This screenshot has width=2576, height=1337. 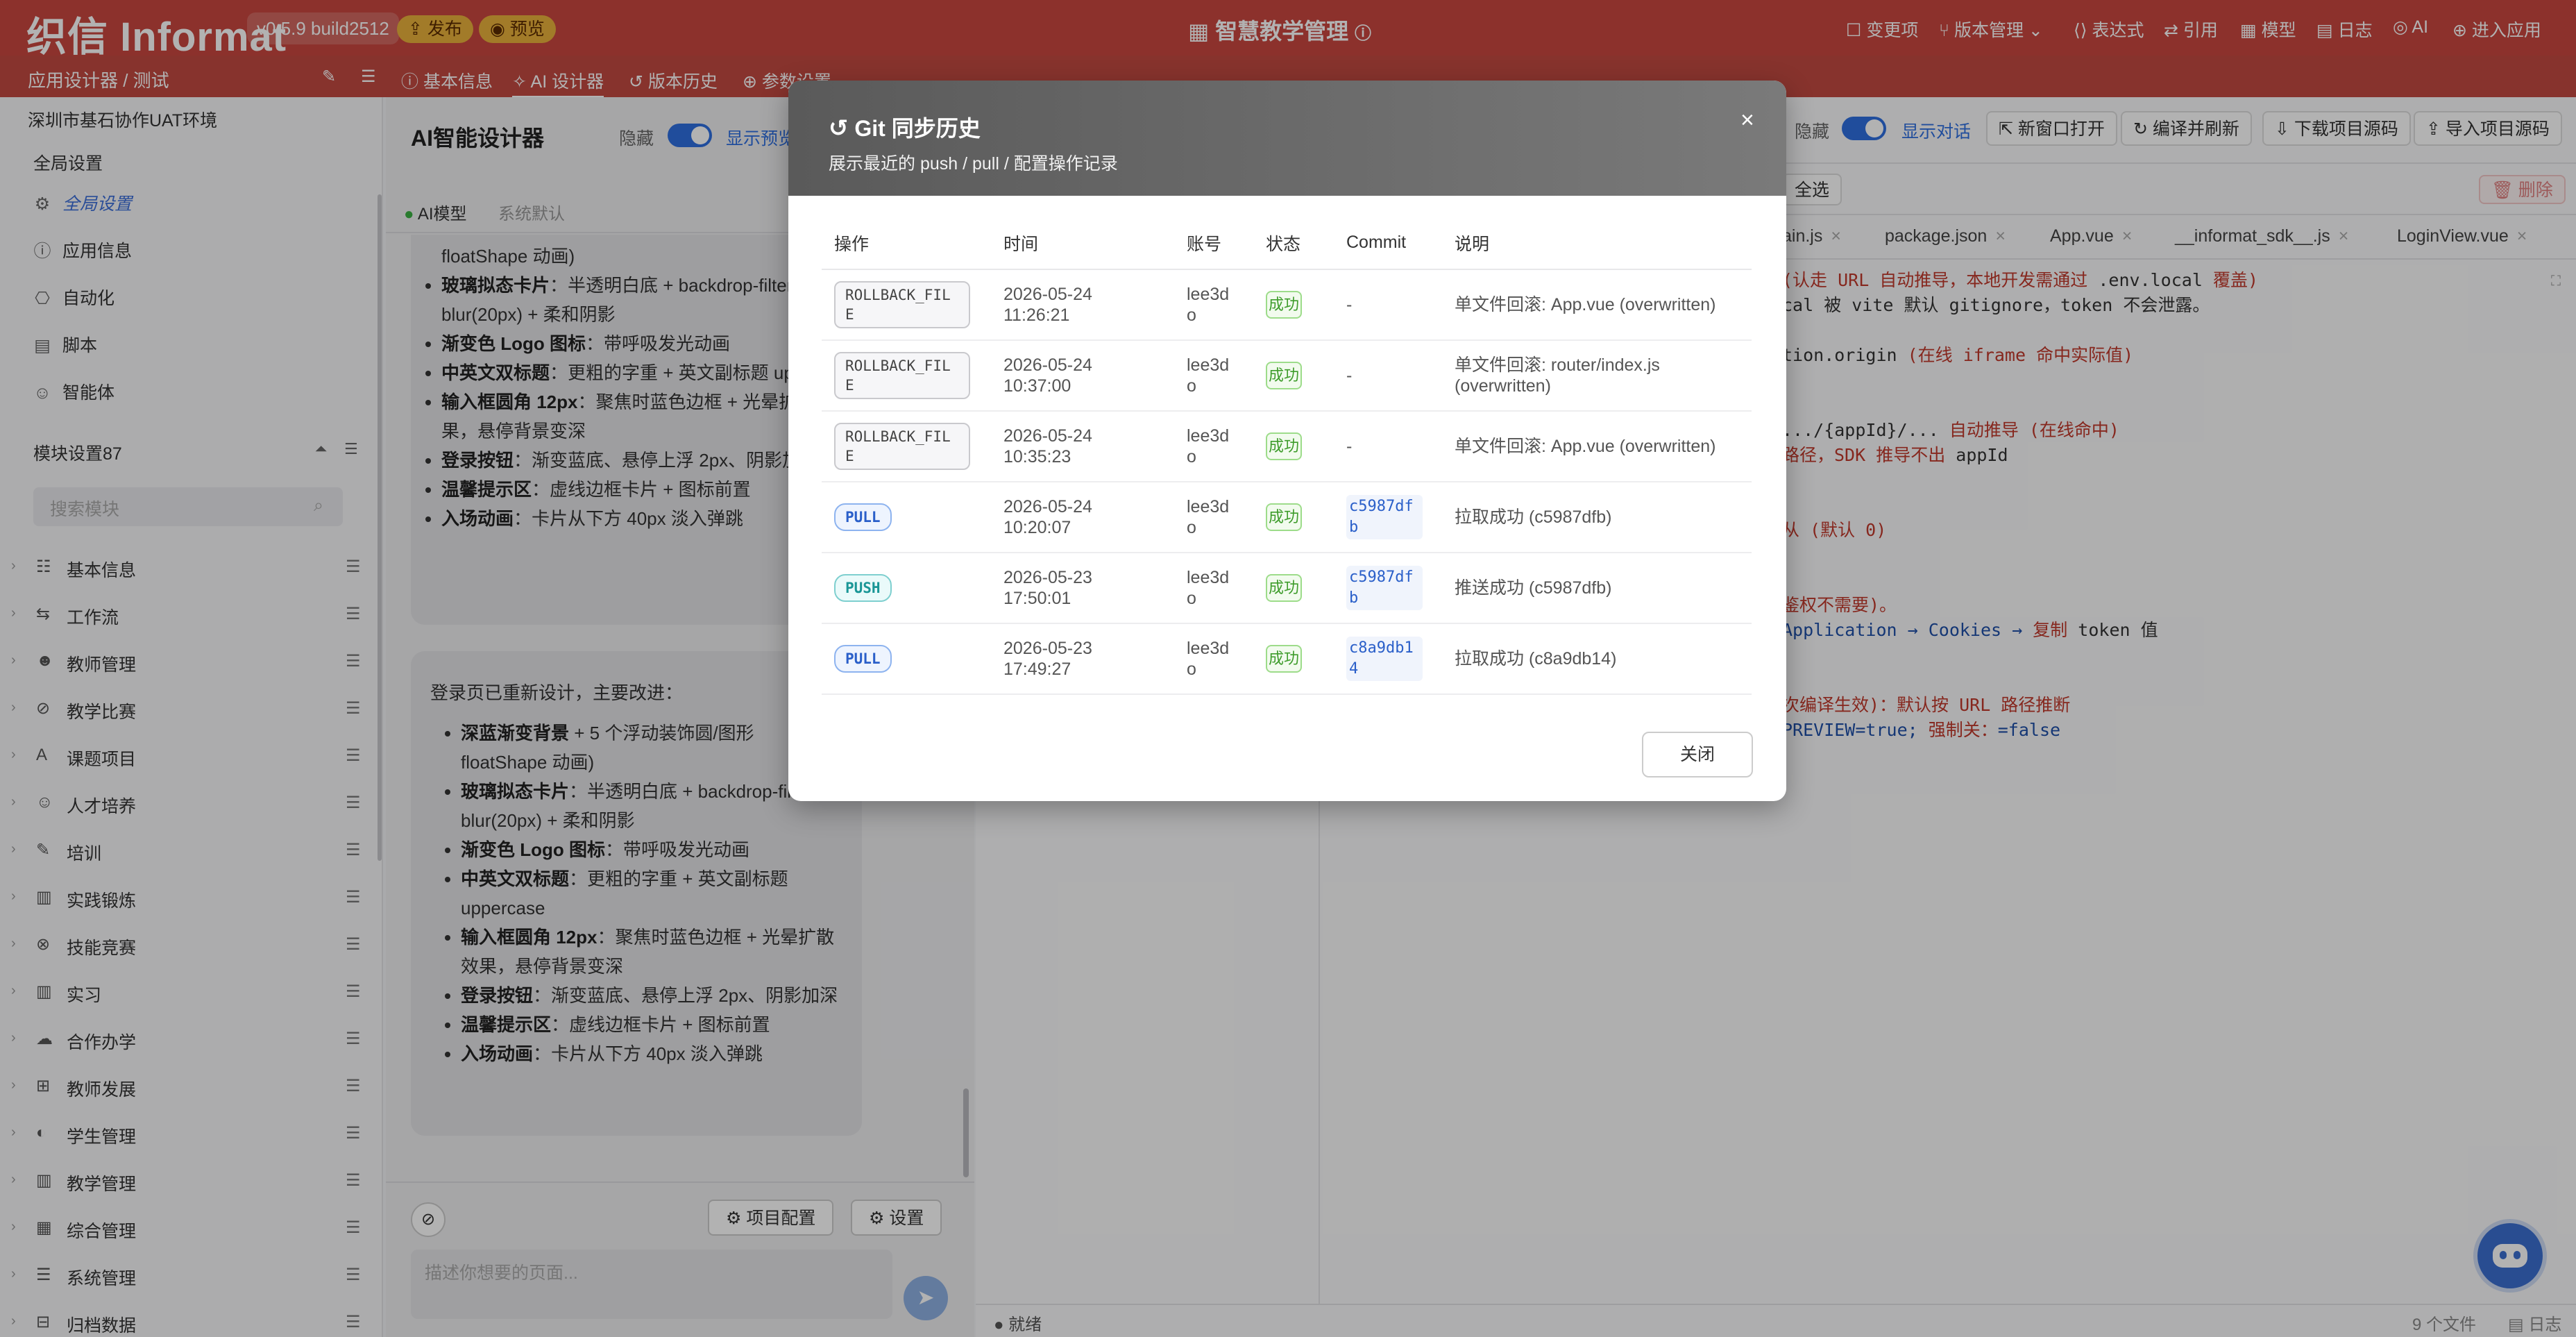 What do you see at coordinates (1287, 138) in the screenshot?
I see `dialog-header: ↺ Git 同步历史 展示最近的 push / pull / 配置操作记录 ×` at bounding box center [1287, 138].